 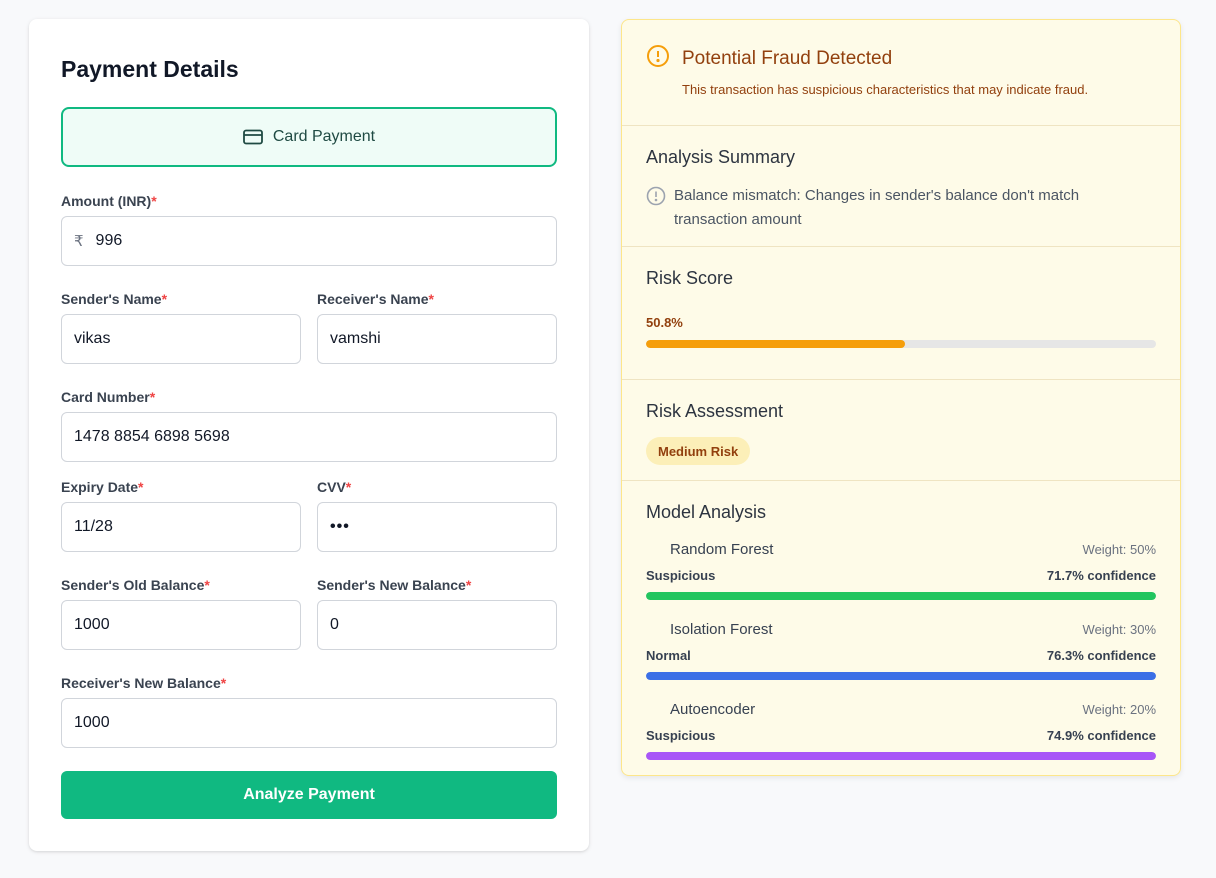 What do you see at coordinates (1119, 709) in the screenshot?
I see `model-weight: Weight: 20%` at bounding box center [1119, 709].